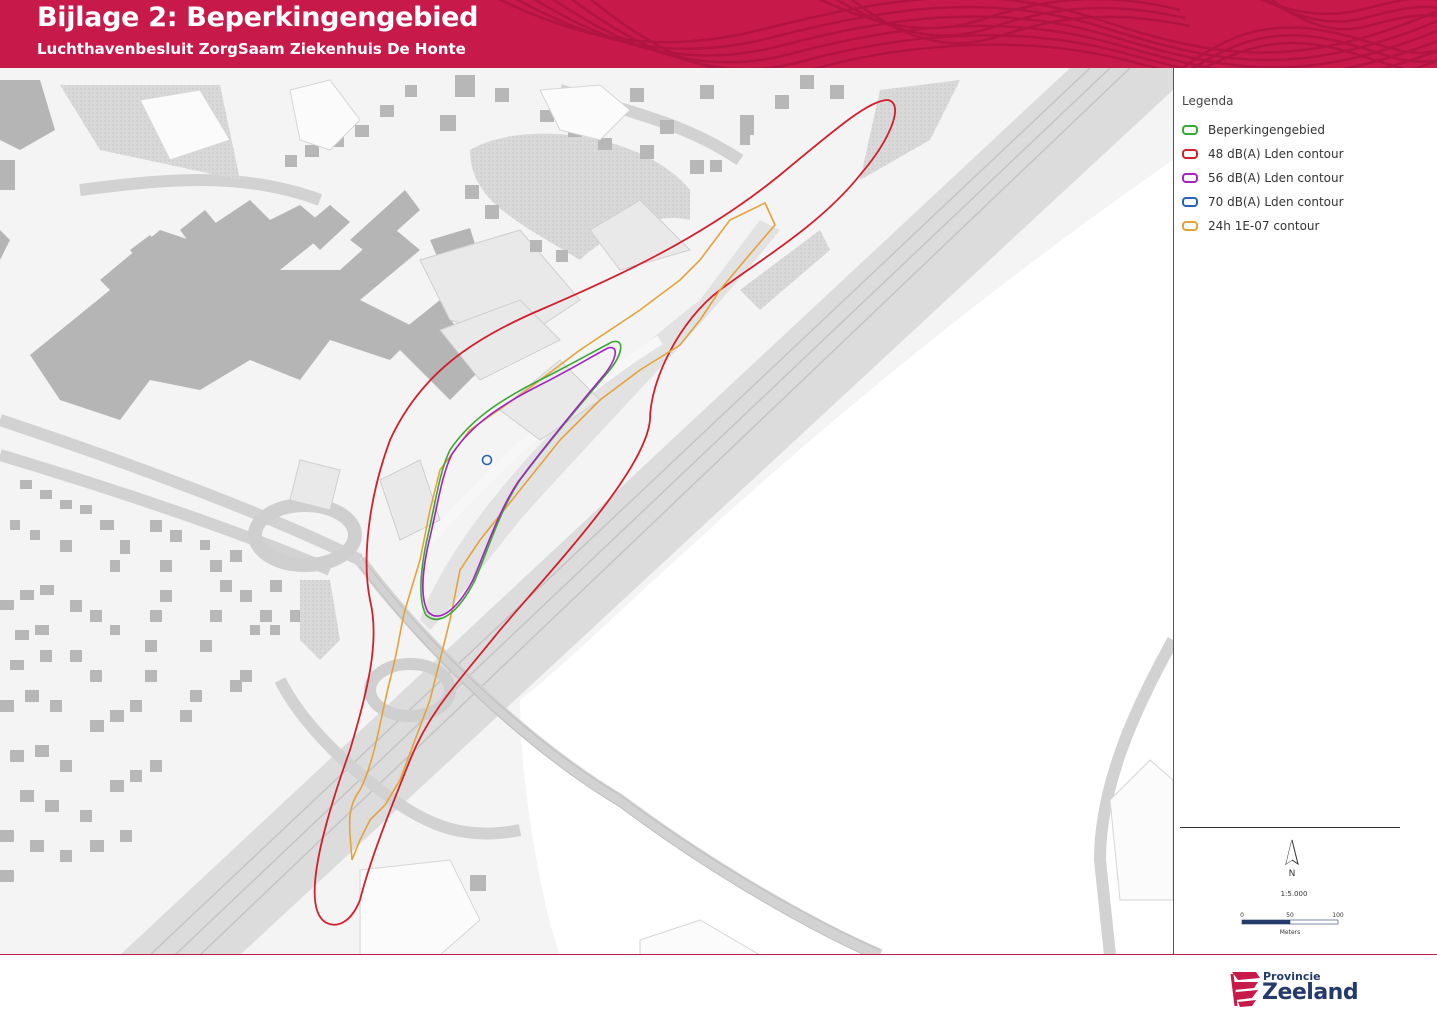 This screenshot has width=1437, height=1016. I want to click on legend-swatch-red, so click(1190, 154).